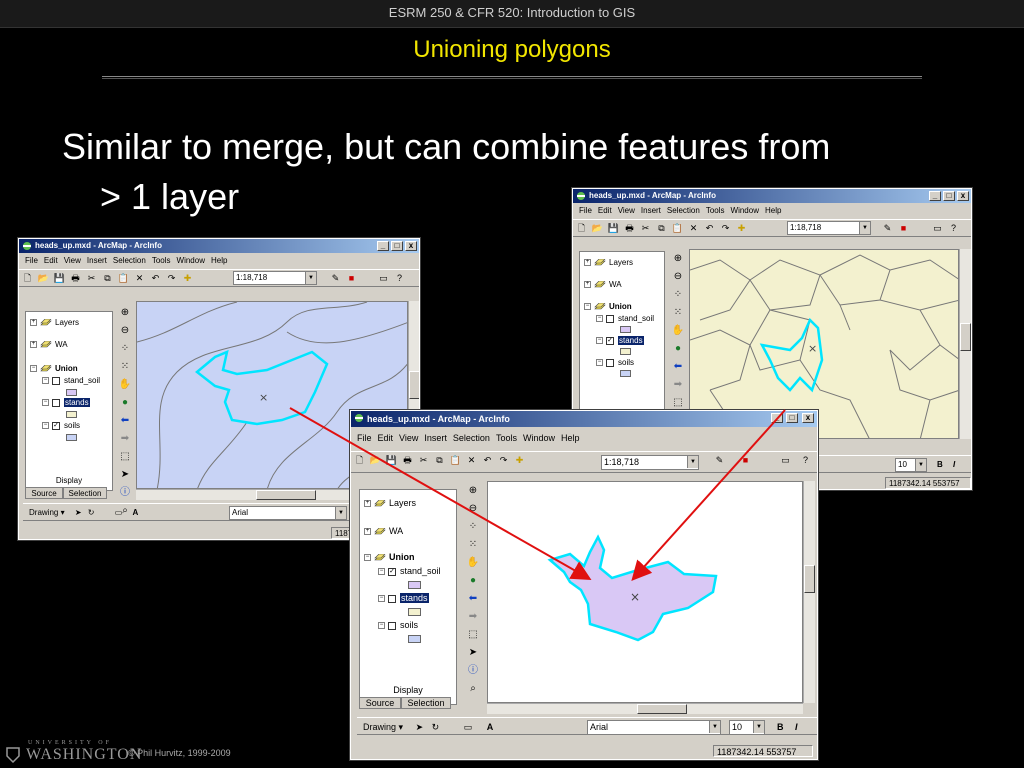 The image size is (1024, 768). Describe the element at coordinates (179, 753) in the screenshot. I see `copyright: © Phil Hurvitz, 1999-2009` at that location.